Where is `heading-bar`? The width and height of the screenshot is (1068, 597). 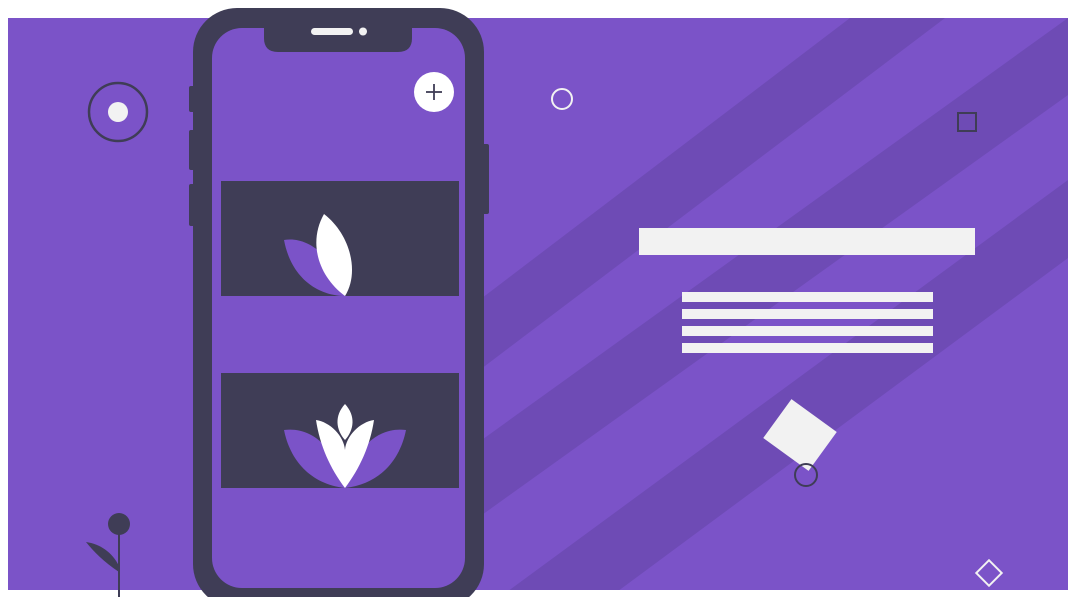
heading-bar is located at coordinates (807, 241).